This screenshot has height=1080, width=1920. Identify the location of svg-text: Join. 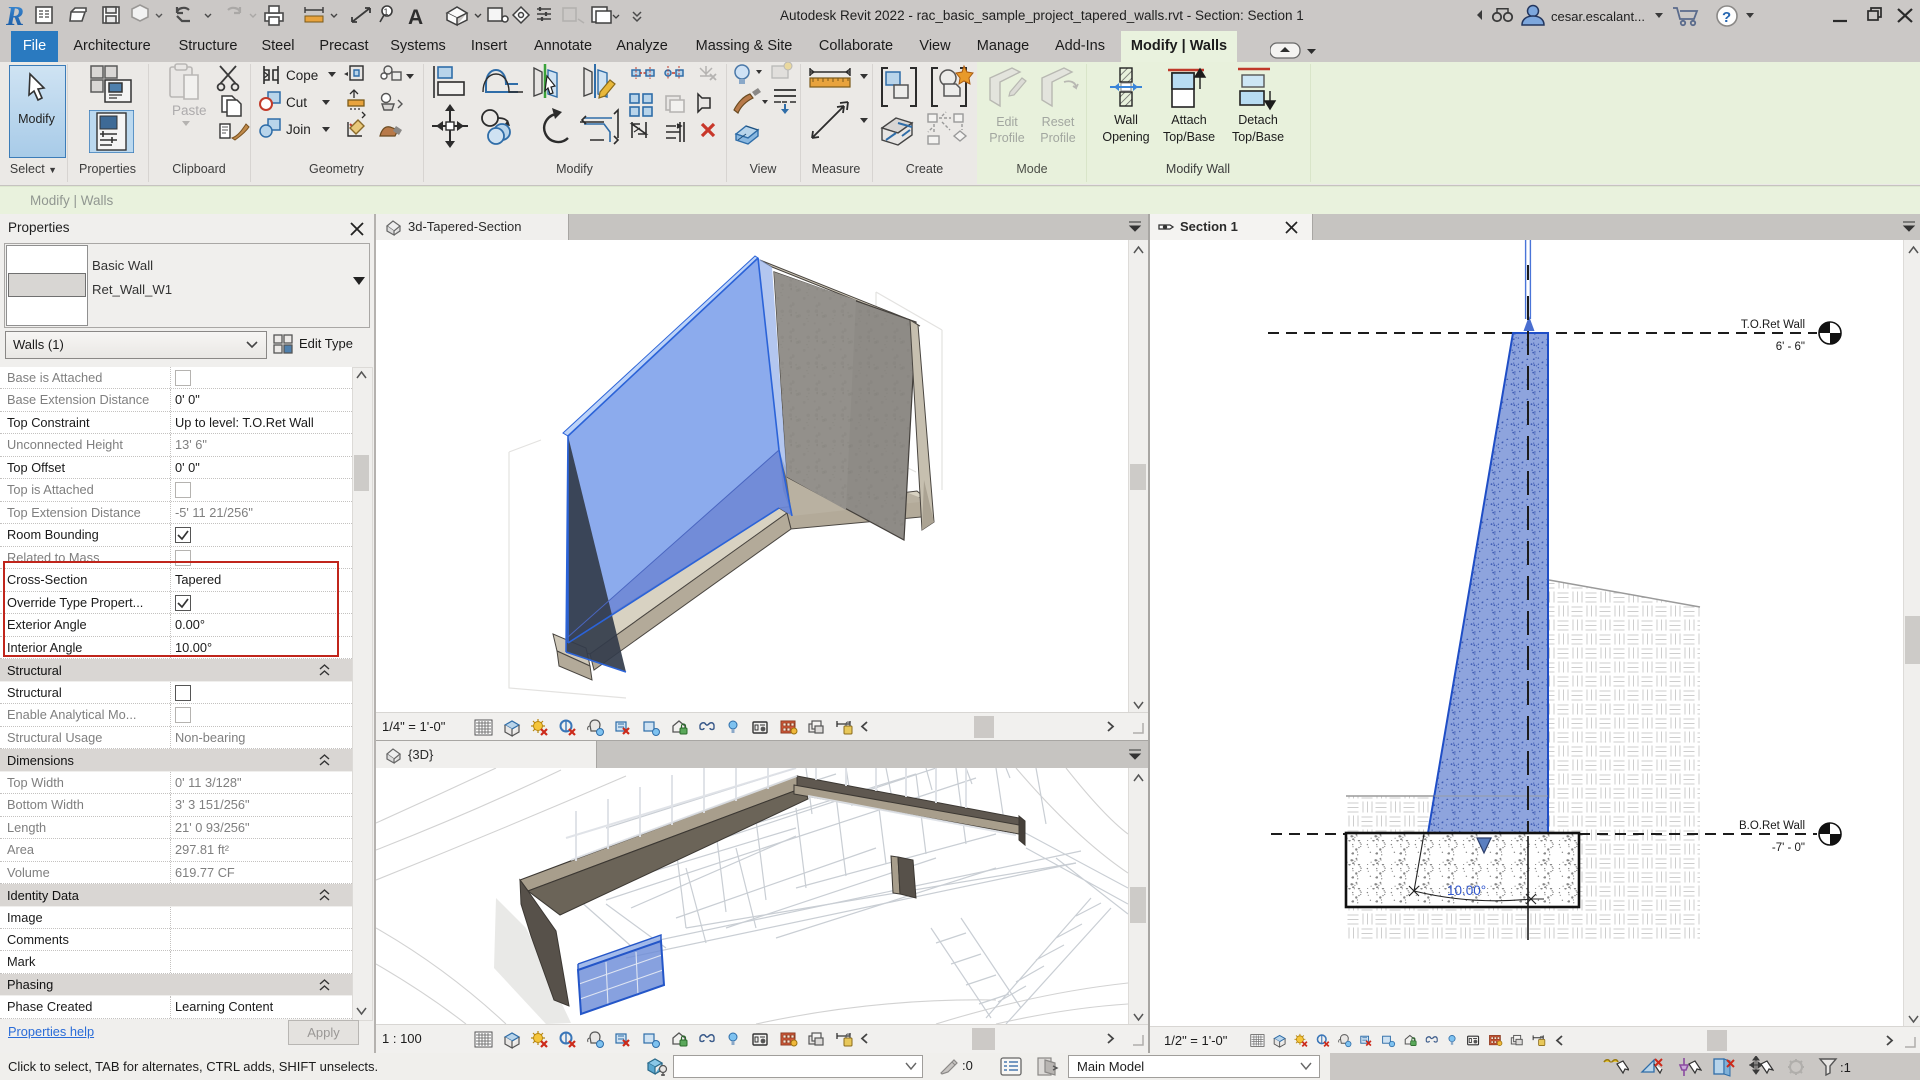
(298, 129).